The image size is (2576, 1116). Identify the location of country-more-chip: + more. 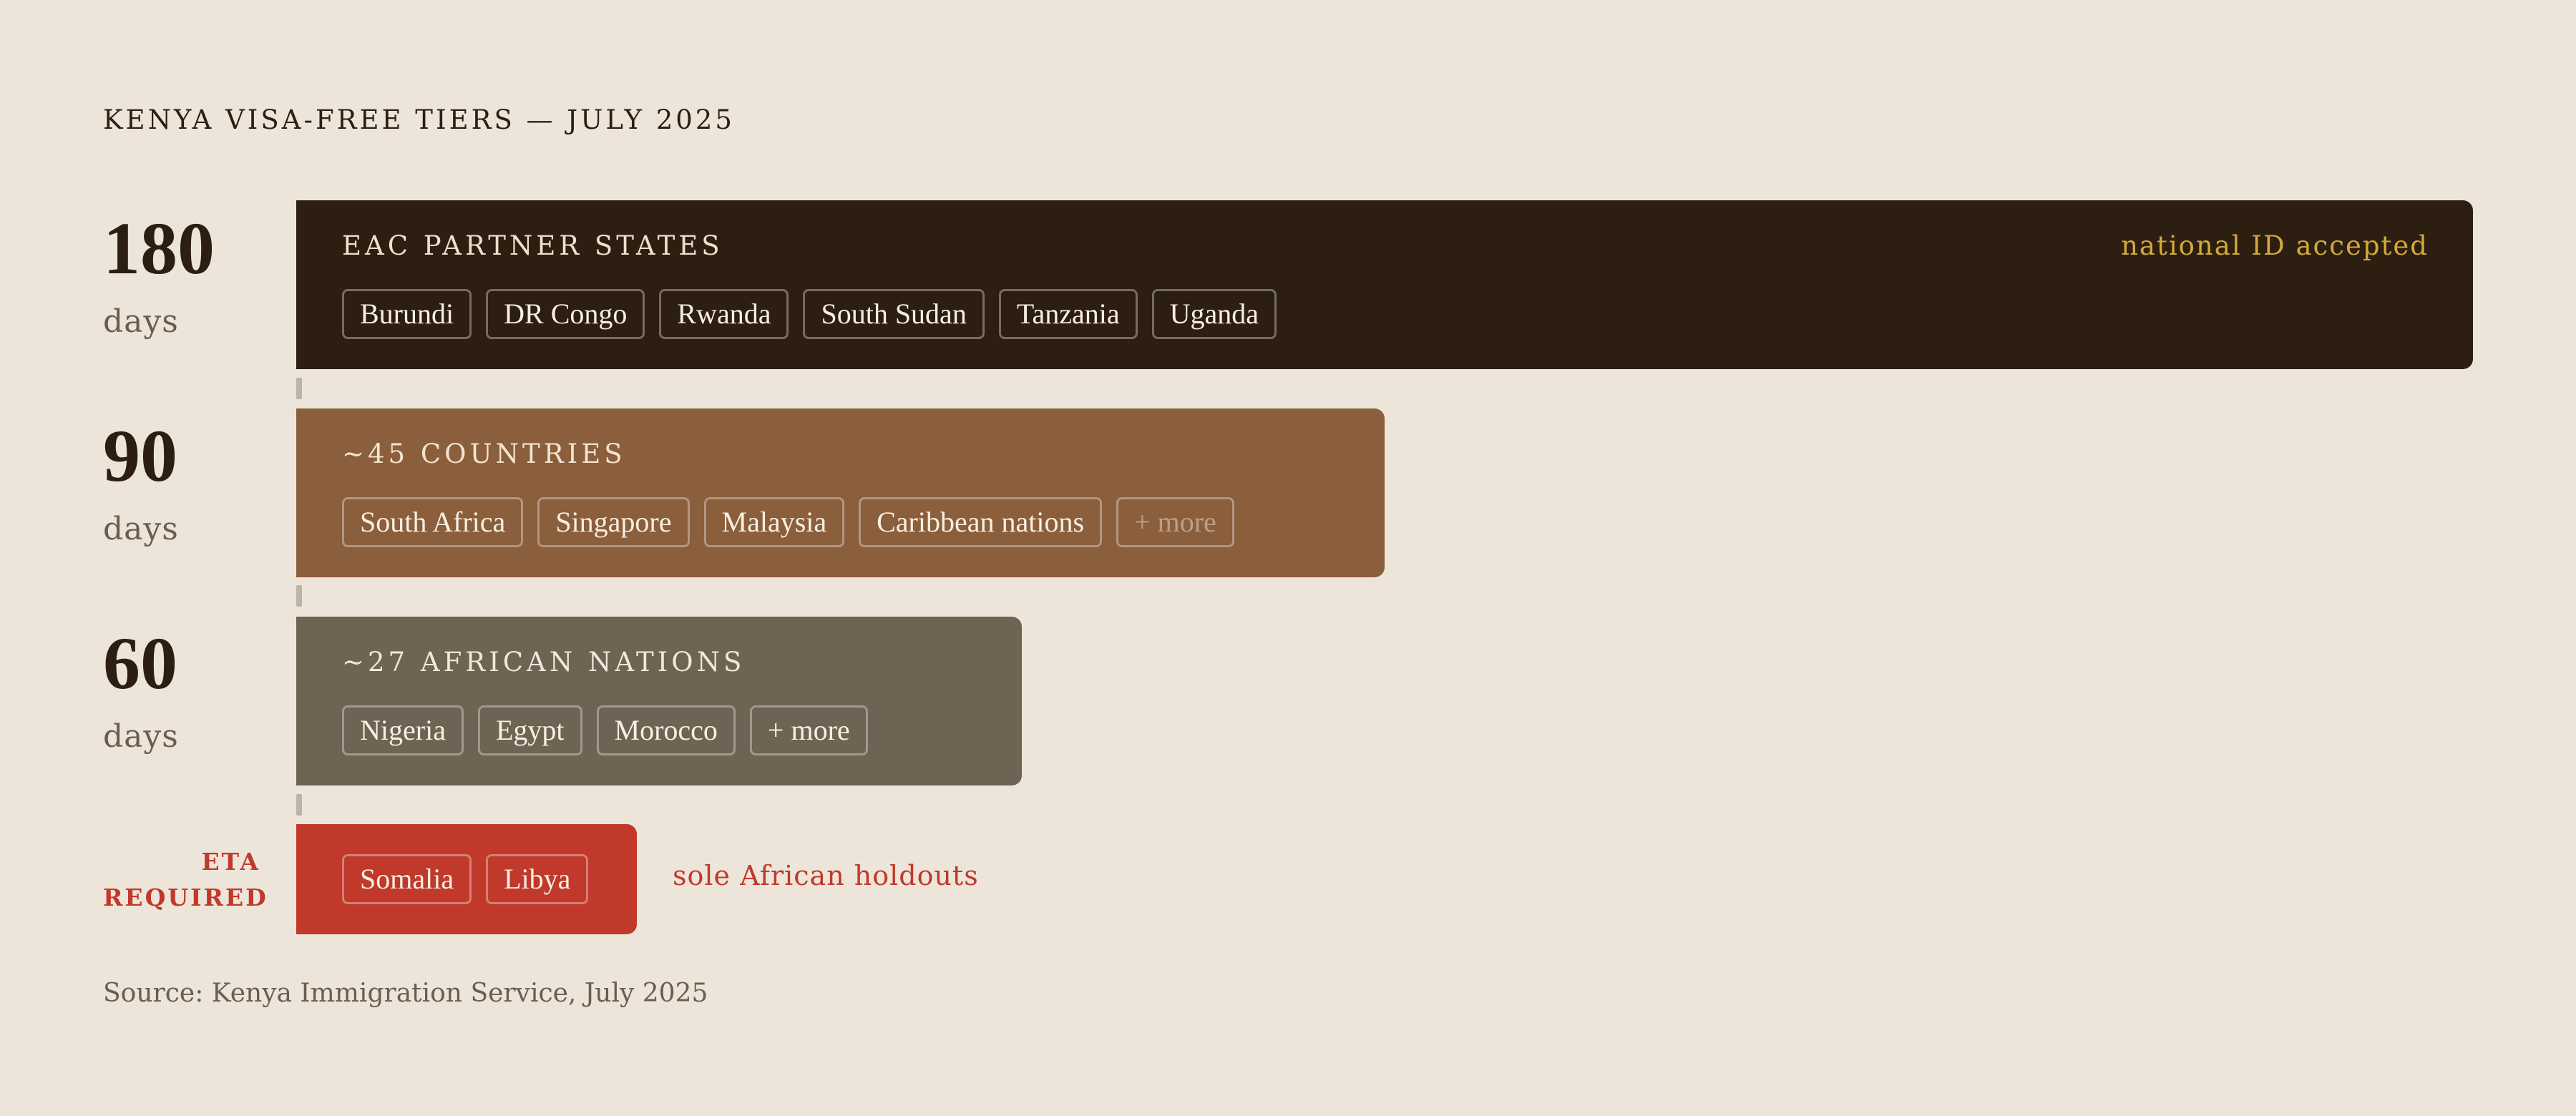
(1175, 522).